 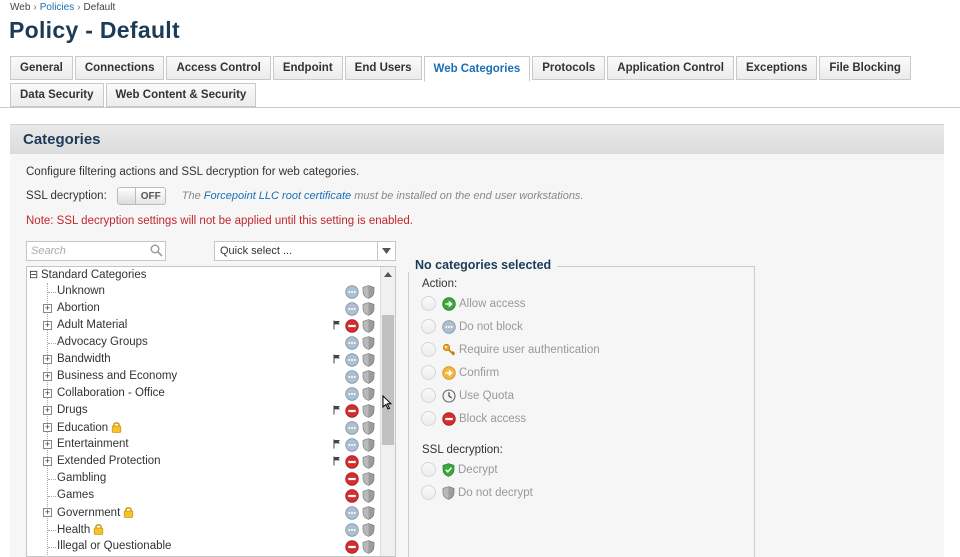 I want to click on search-icon, so click(x=156, y=250).